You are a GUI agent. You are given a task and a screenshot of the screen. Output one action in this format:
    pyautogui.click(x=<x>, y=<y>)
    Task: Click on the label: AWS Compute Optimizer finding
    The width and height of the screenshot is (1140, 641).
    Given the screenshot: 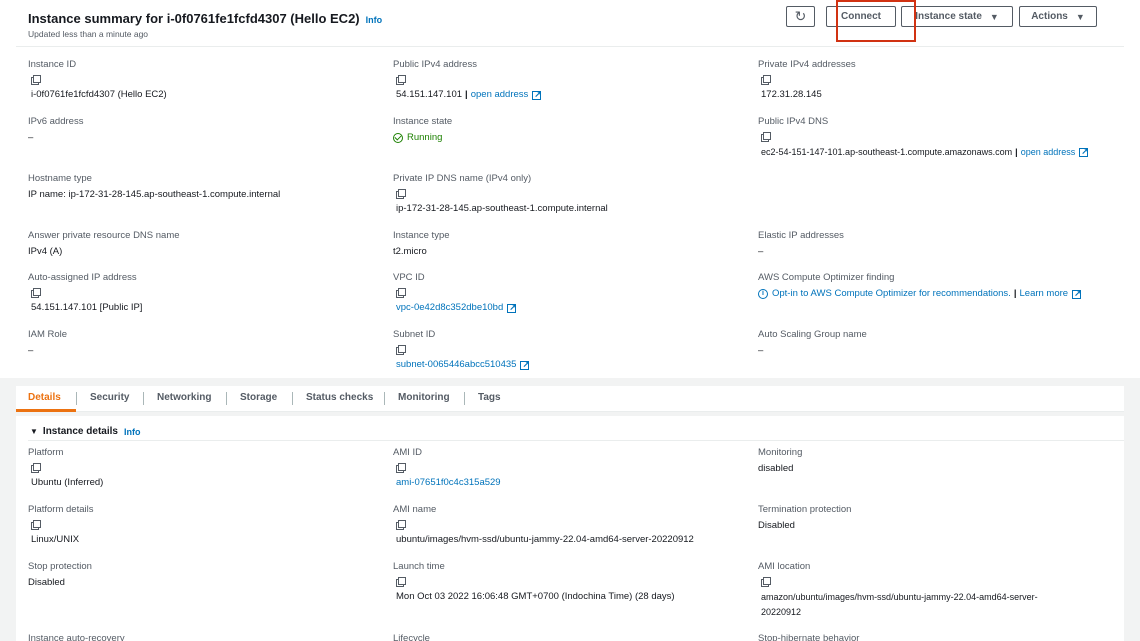 What is the action you would take?
    pyautogui.click(x=826, y=277)
    